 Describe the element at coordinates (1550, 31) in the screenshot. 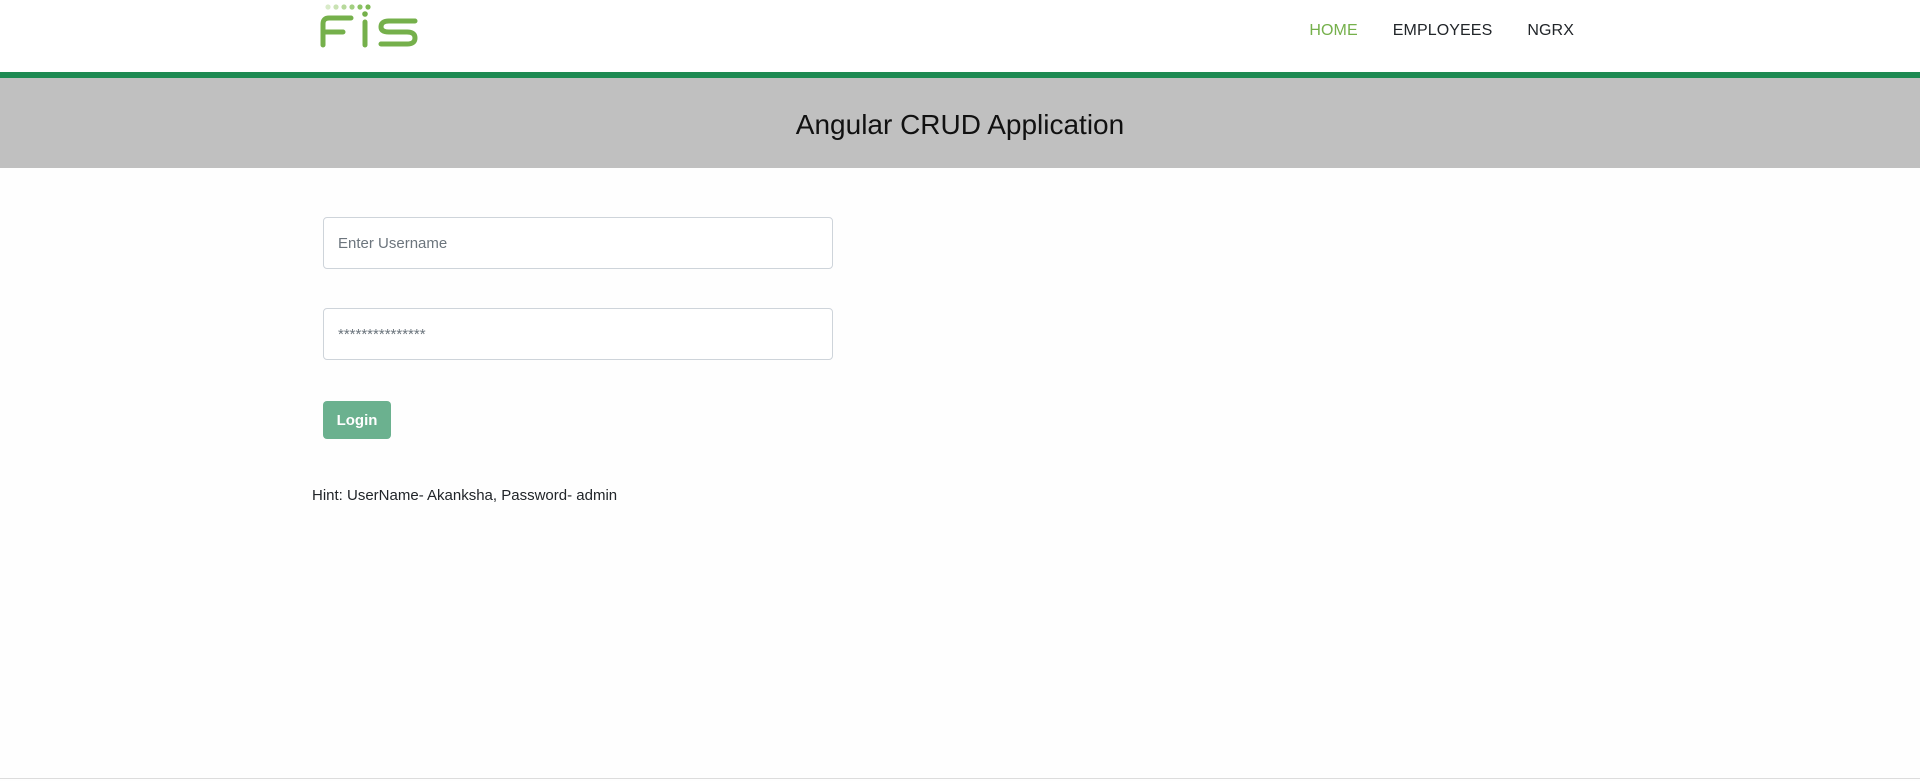

I see `nav-item-ngrx: NGRX` at that location.